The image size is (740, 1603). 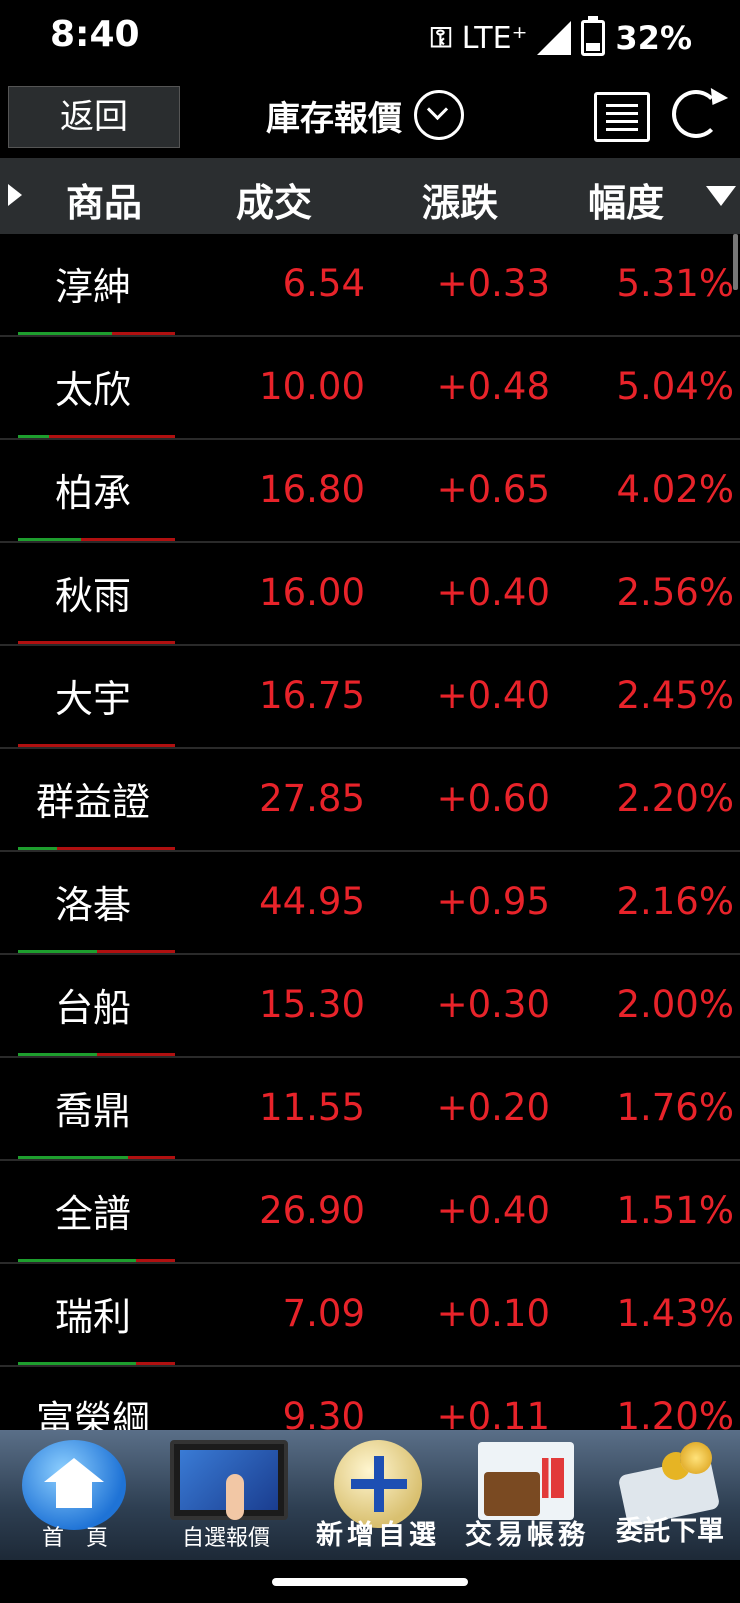 I want to click on top-bar: 返回 庫存報價, so click(x=370, y=119).